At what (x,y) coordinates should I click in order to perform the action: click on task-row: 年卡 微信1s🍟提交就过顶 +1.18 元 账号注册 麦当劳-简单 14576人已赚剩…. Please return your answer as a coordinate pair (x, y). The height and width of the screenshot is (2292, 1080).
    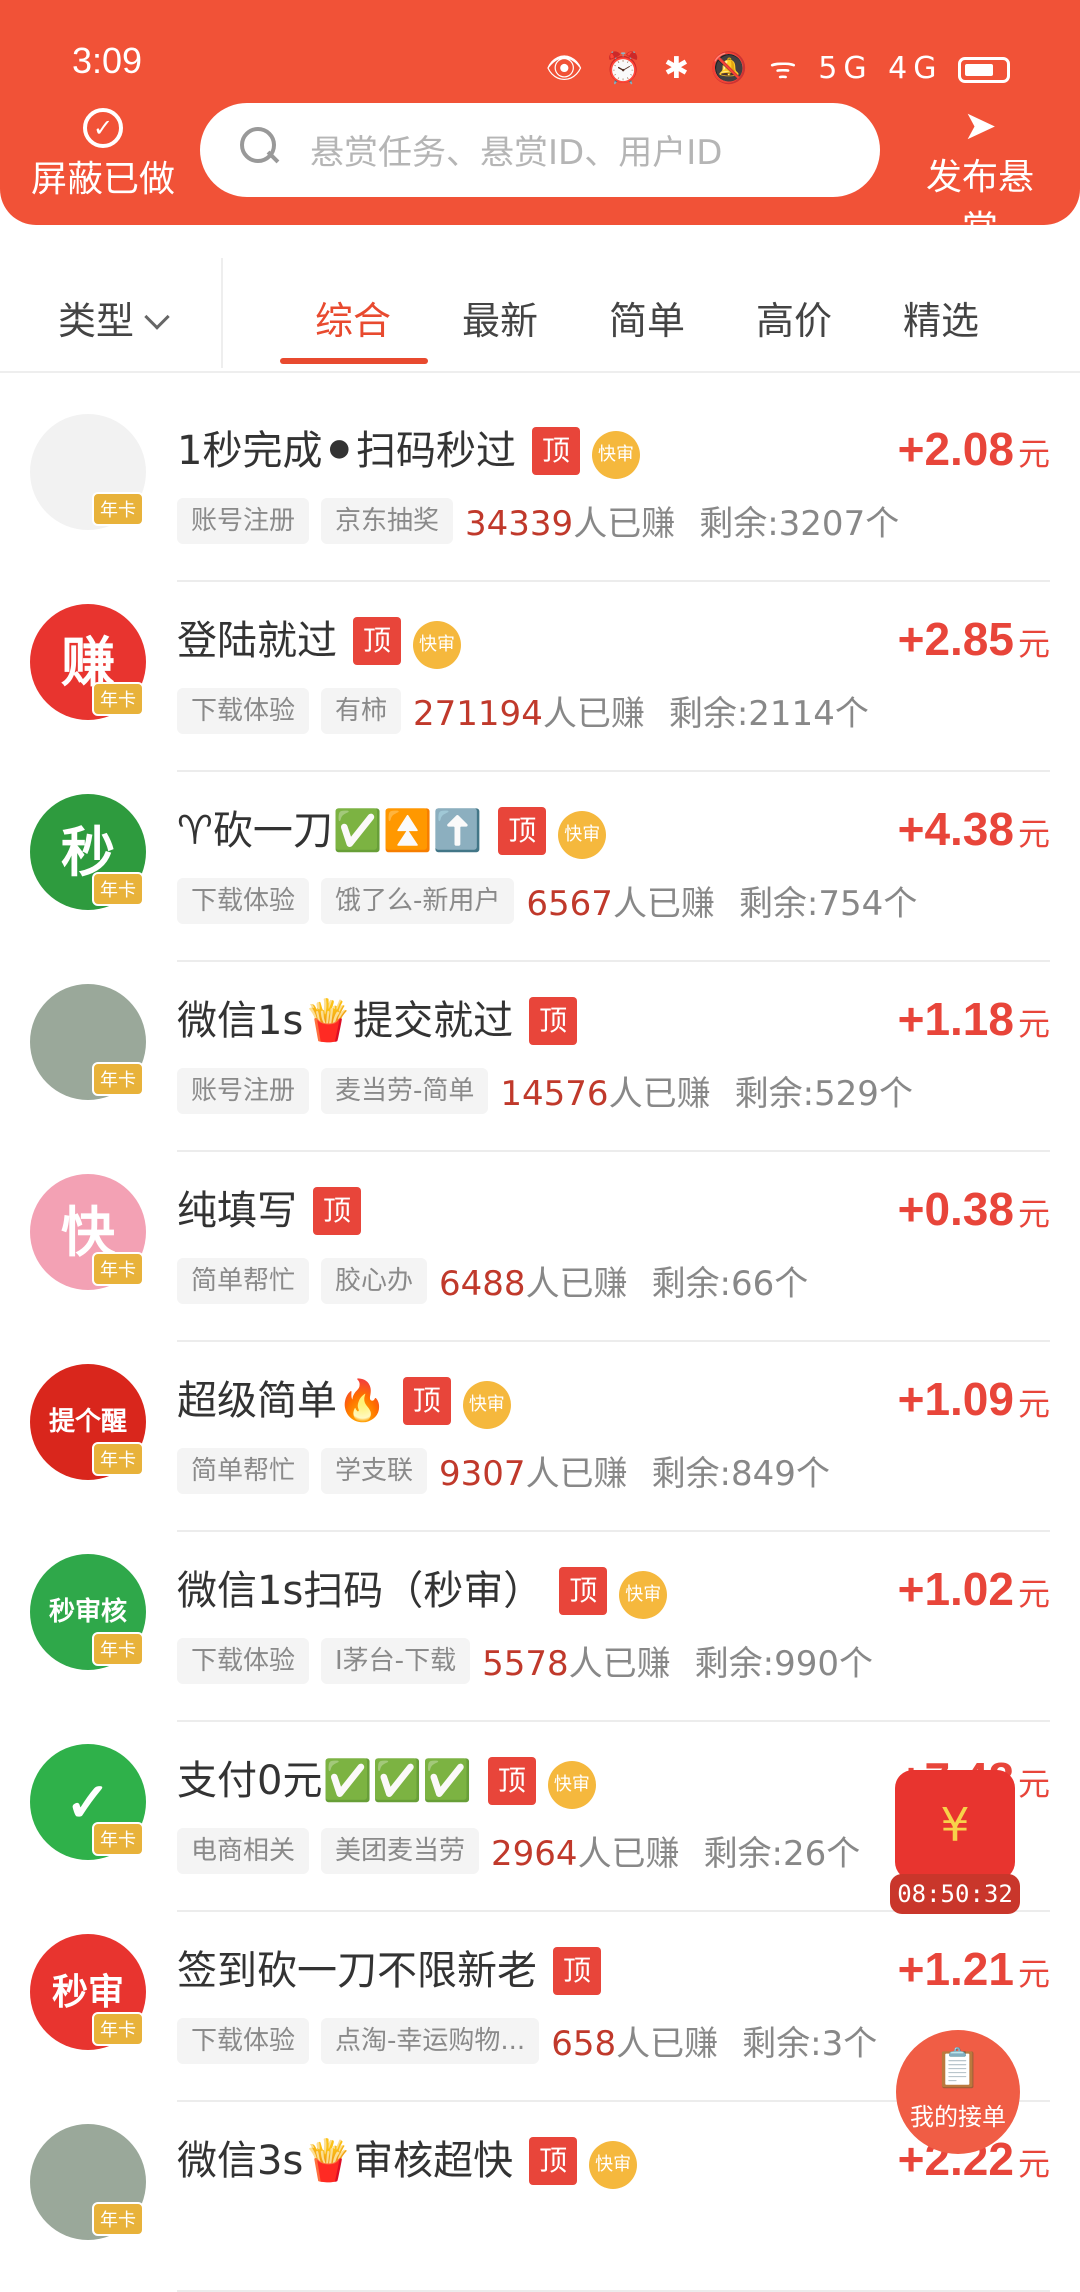
    Looking at the image, I should click on (540, 1057).